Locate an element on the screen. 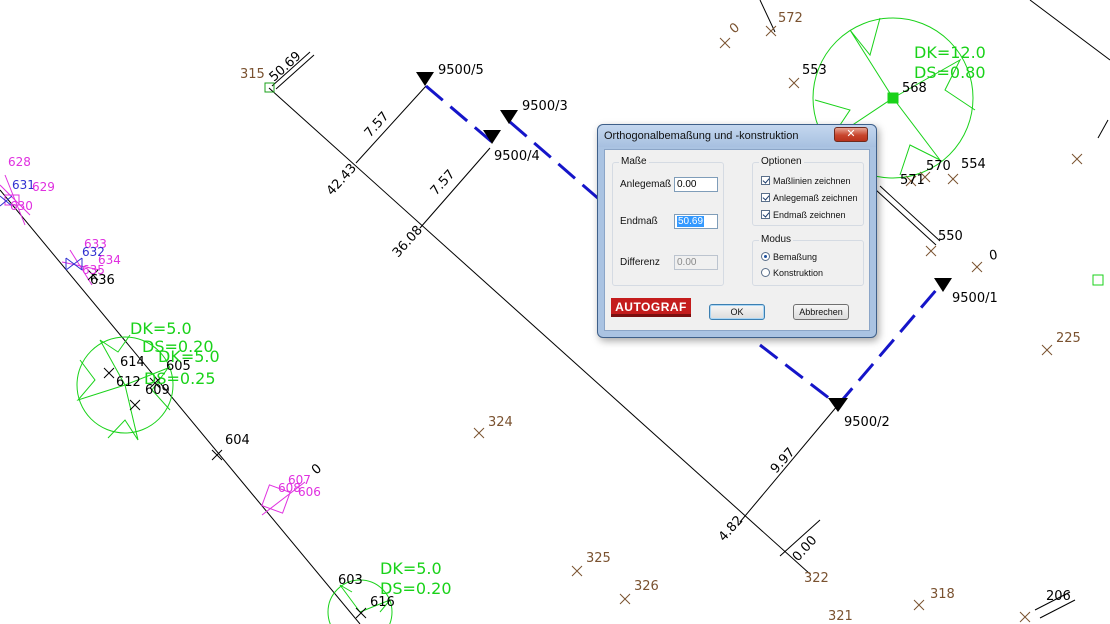 The width and height of the screenshot is (1110, 624). masse-legend: Maße is located at coordinates (634, 161).